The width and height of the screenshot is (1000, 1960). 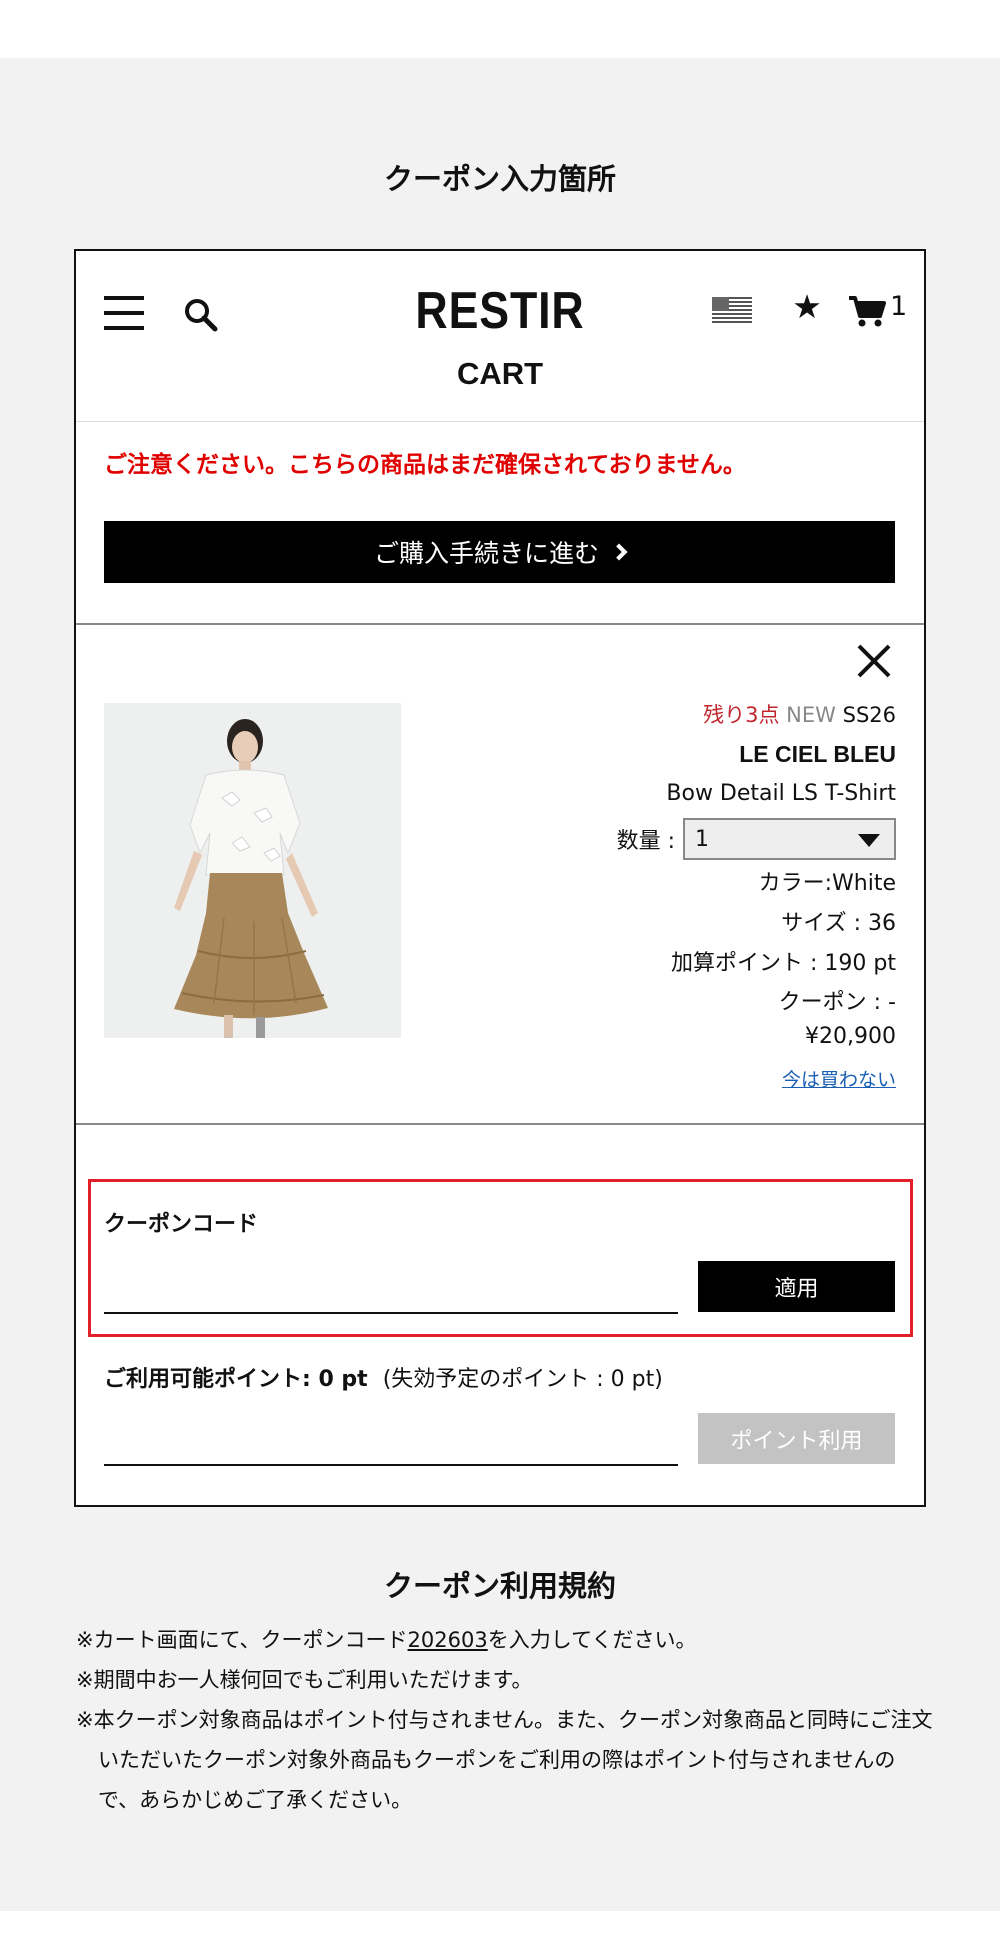 What do you see at coordinates (304, 1680) in the screenshot?
I see `terms-item-2: ※期間中お一人様何回でもご利用いただけます。` at bounding box center [304, 1680].